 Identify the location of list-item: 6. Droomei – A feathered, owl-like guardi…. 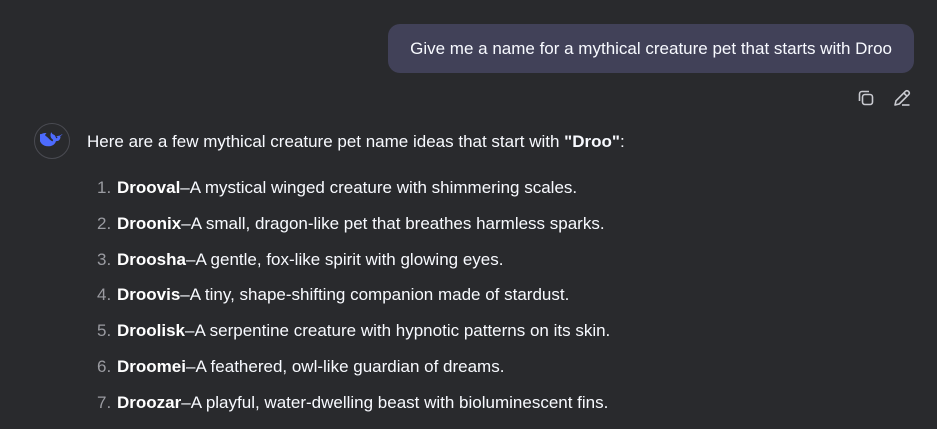
(353, 371).